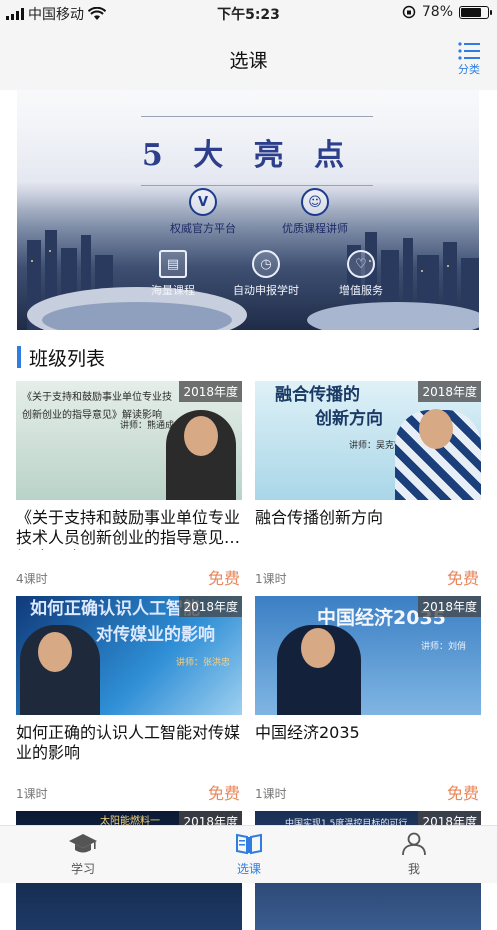  I want to click on course-thumbnail: 中国经济2035 讲师：刘俏 2018年度, so click(368, 655).